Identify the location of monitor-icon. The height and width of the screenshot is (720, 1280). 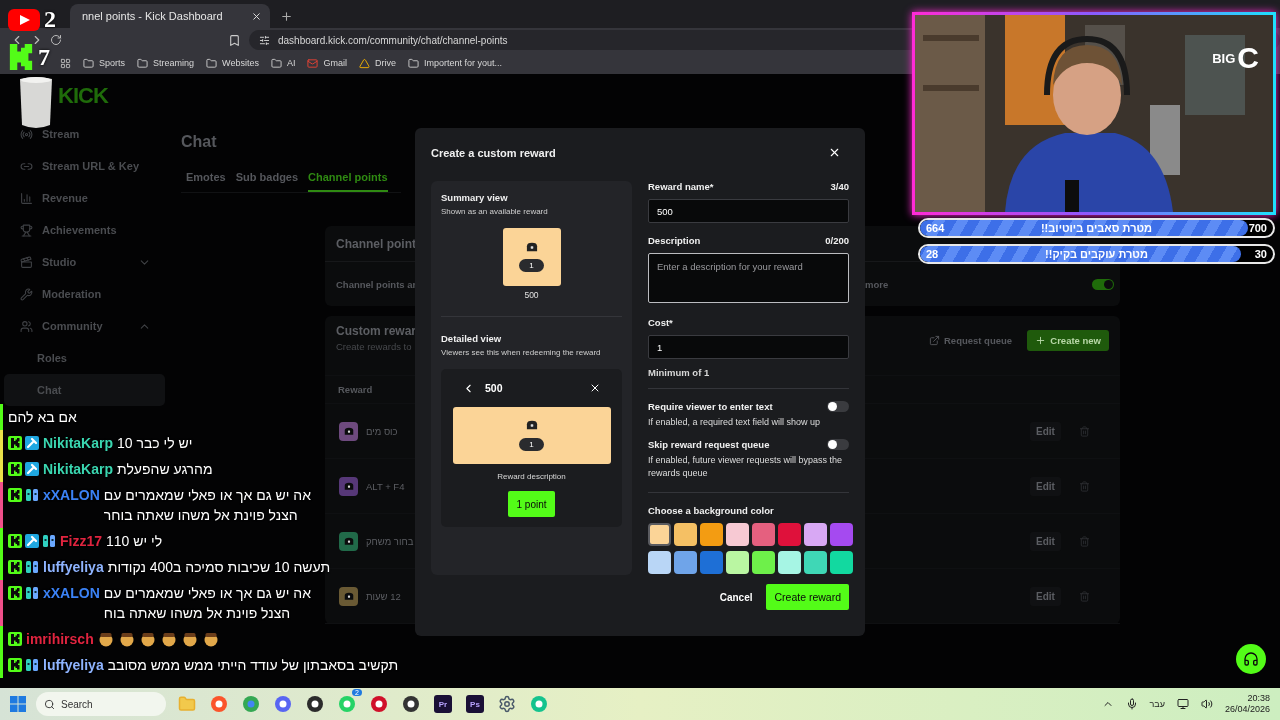
(1182, 704).